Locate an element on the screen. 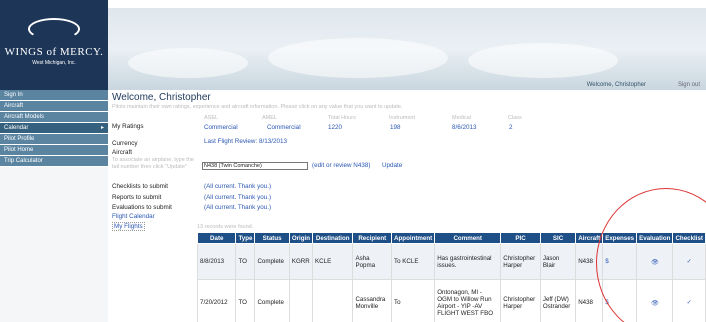 This screenshot has height=322, width=706. wings-of-mercy-logo: WINGS of MERCY. West Michigan, Inc. is located at coordinates (54, 45).